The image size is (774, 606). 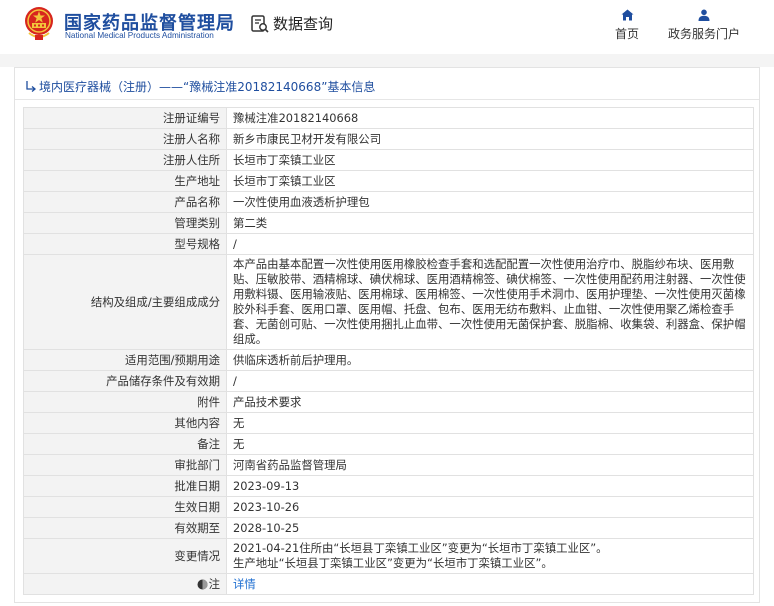 What do you see at coordinates (139, 35) in the screenshot?
I see `site-title-en: National Medical Products Administration` at bounding box center [139, 35].